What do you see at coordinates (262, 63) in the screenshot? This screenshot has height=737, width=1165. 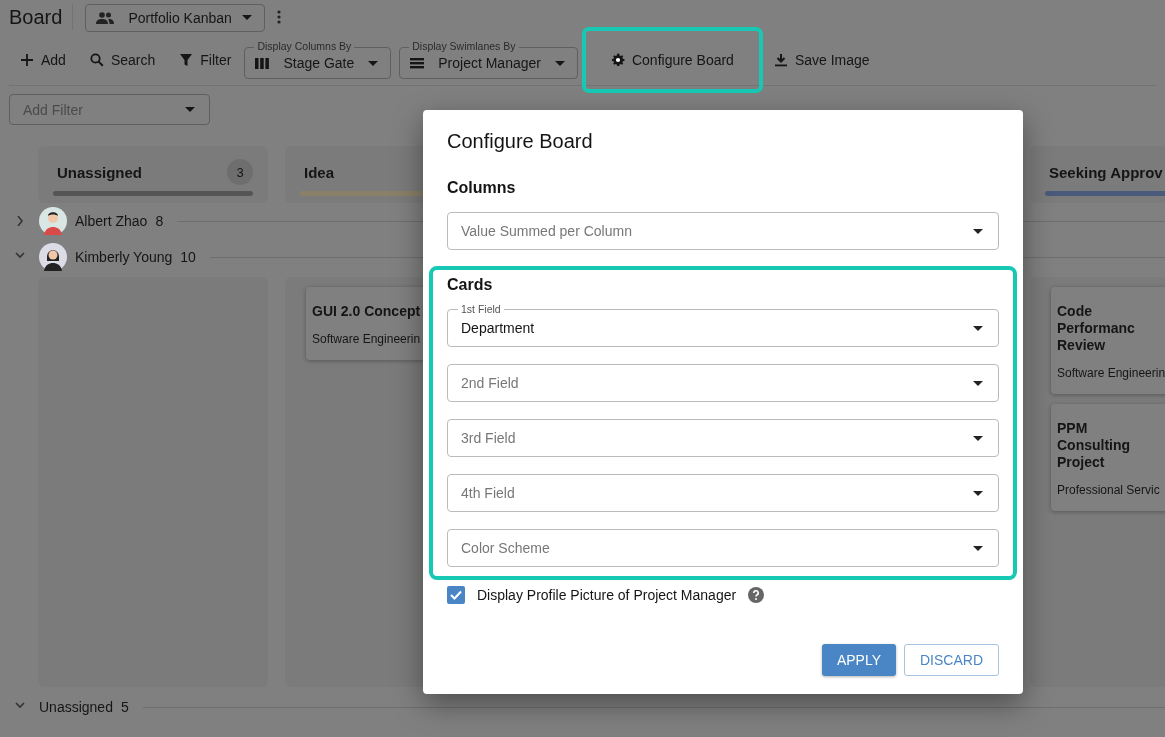 I see `columns-icon` at bounding box center [262, 63].